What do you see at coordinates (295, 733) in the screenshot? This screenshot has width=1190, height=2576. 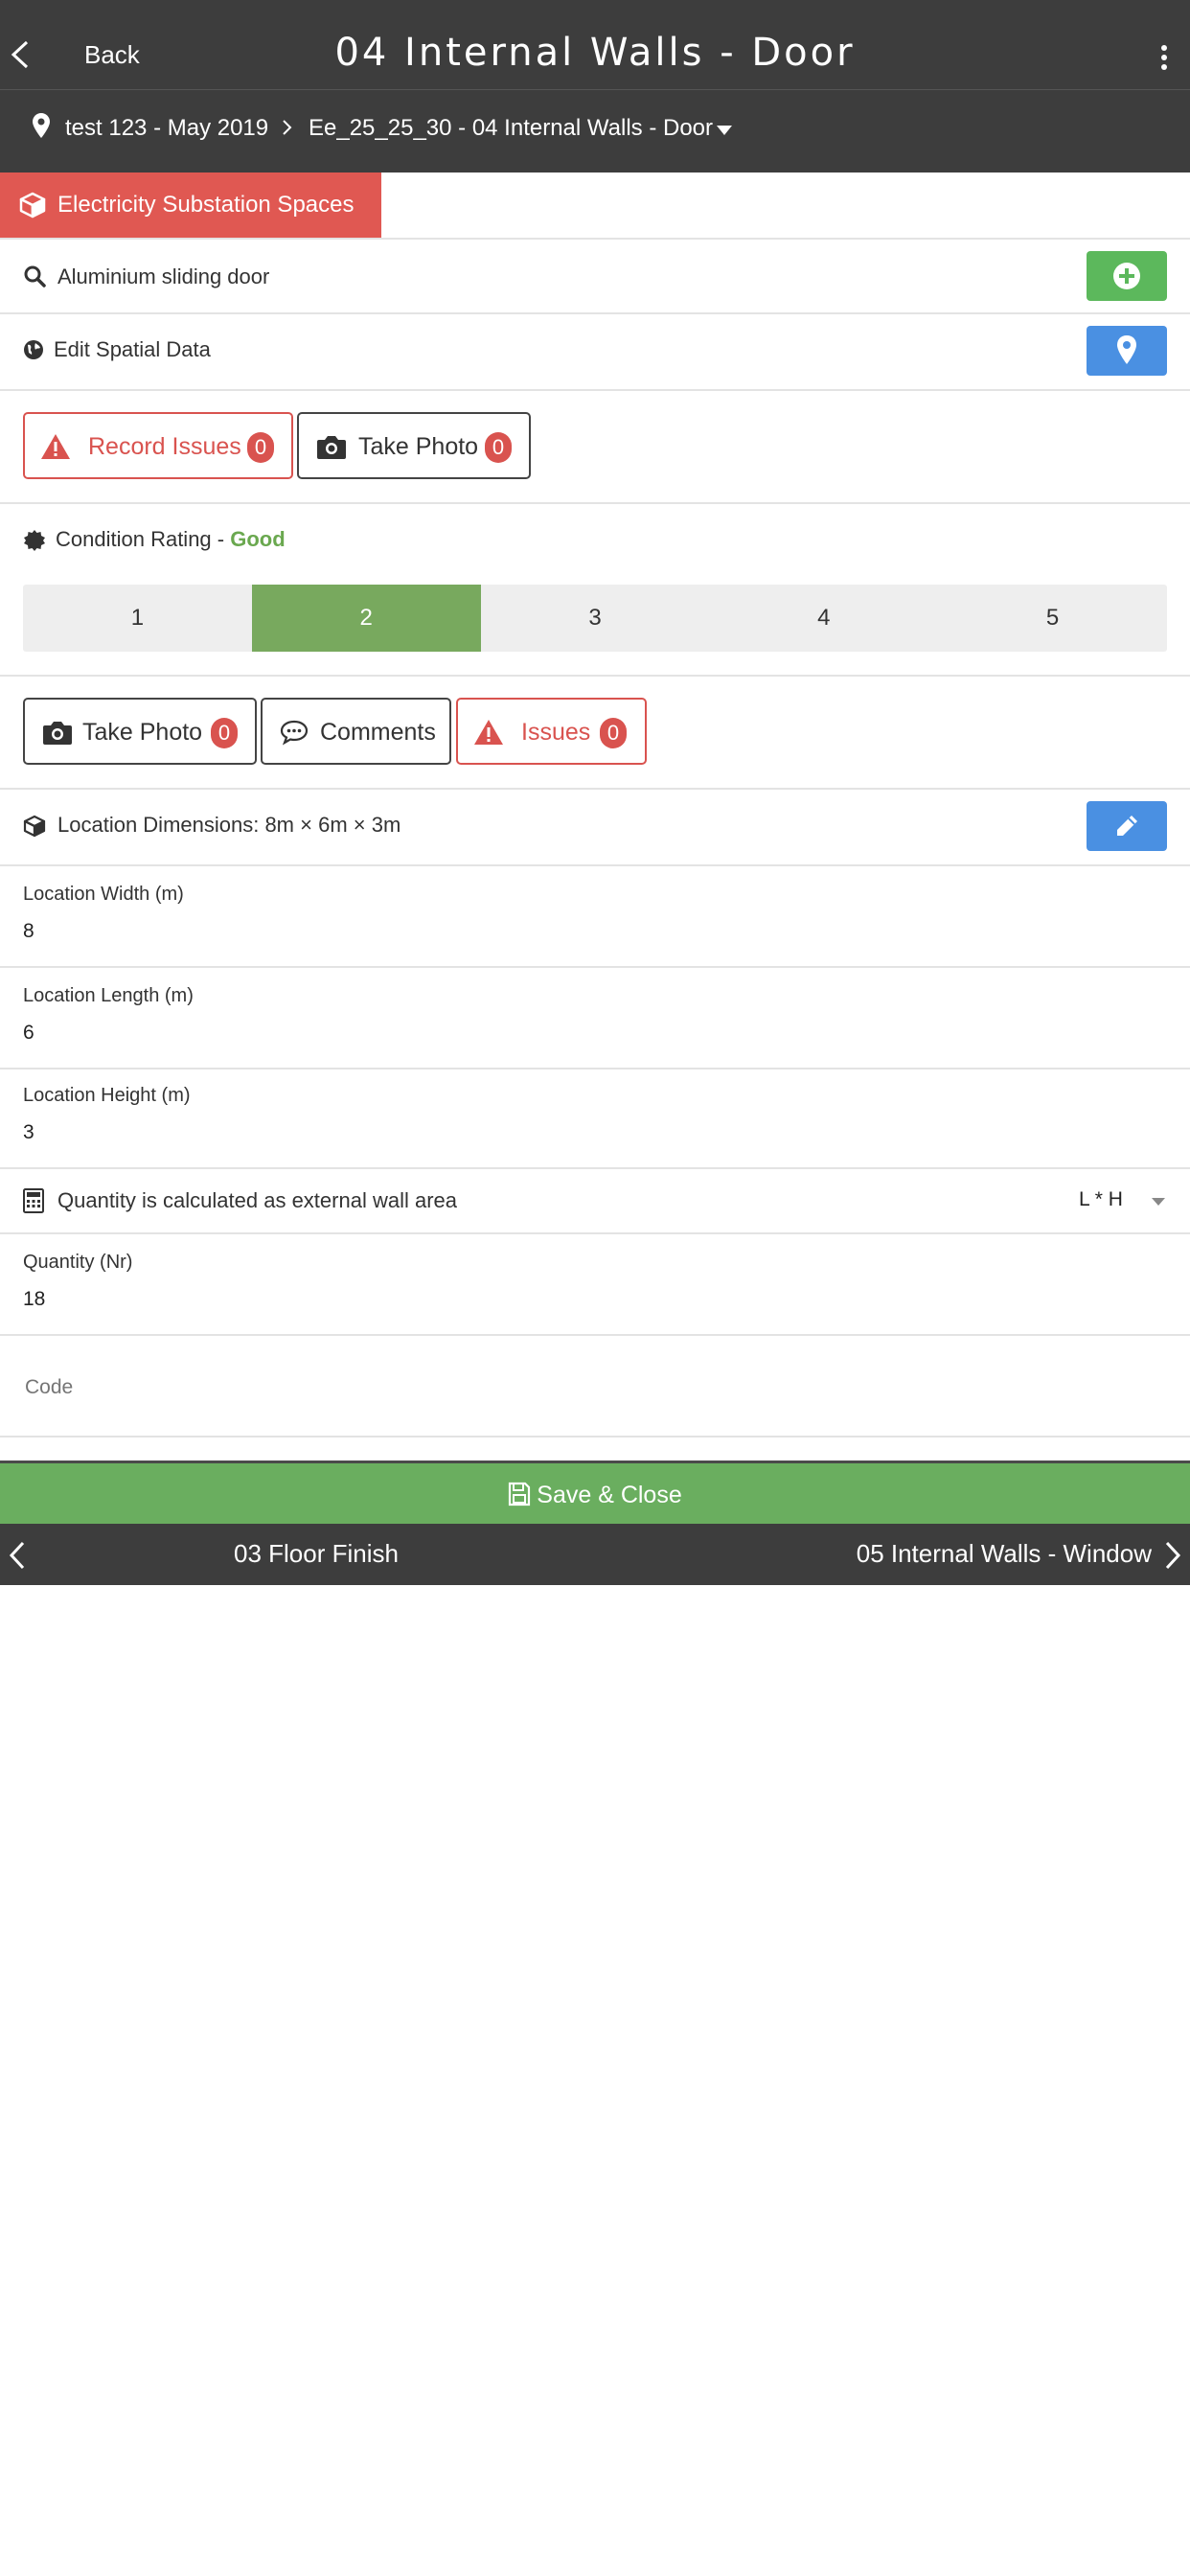 I see `comment-icon` at bounding box center [295, 733].